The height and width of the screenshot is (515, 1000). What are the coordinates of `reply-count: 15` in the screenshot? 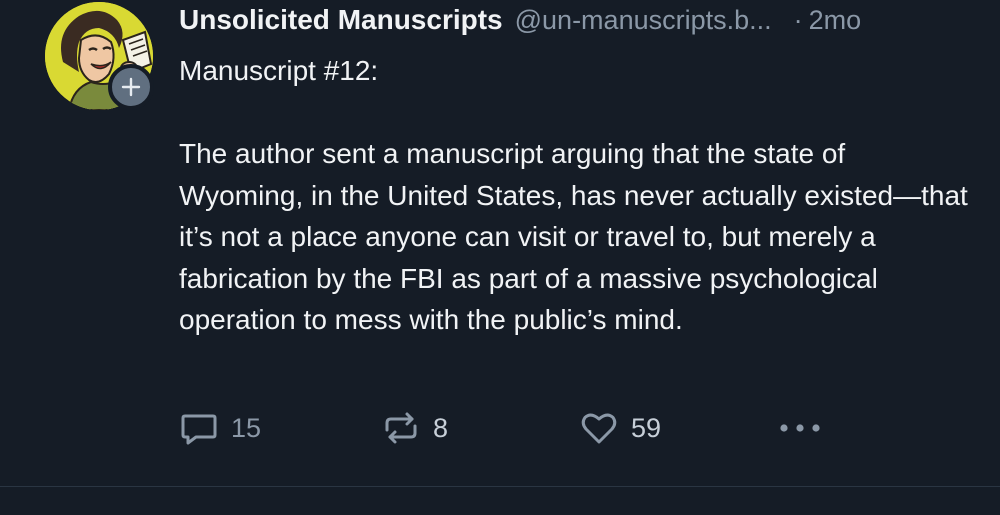 It's located at (246, 427).